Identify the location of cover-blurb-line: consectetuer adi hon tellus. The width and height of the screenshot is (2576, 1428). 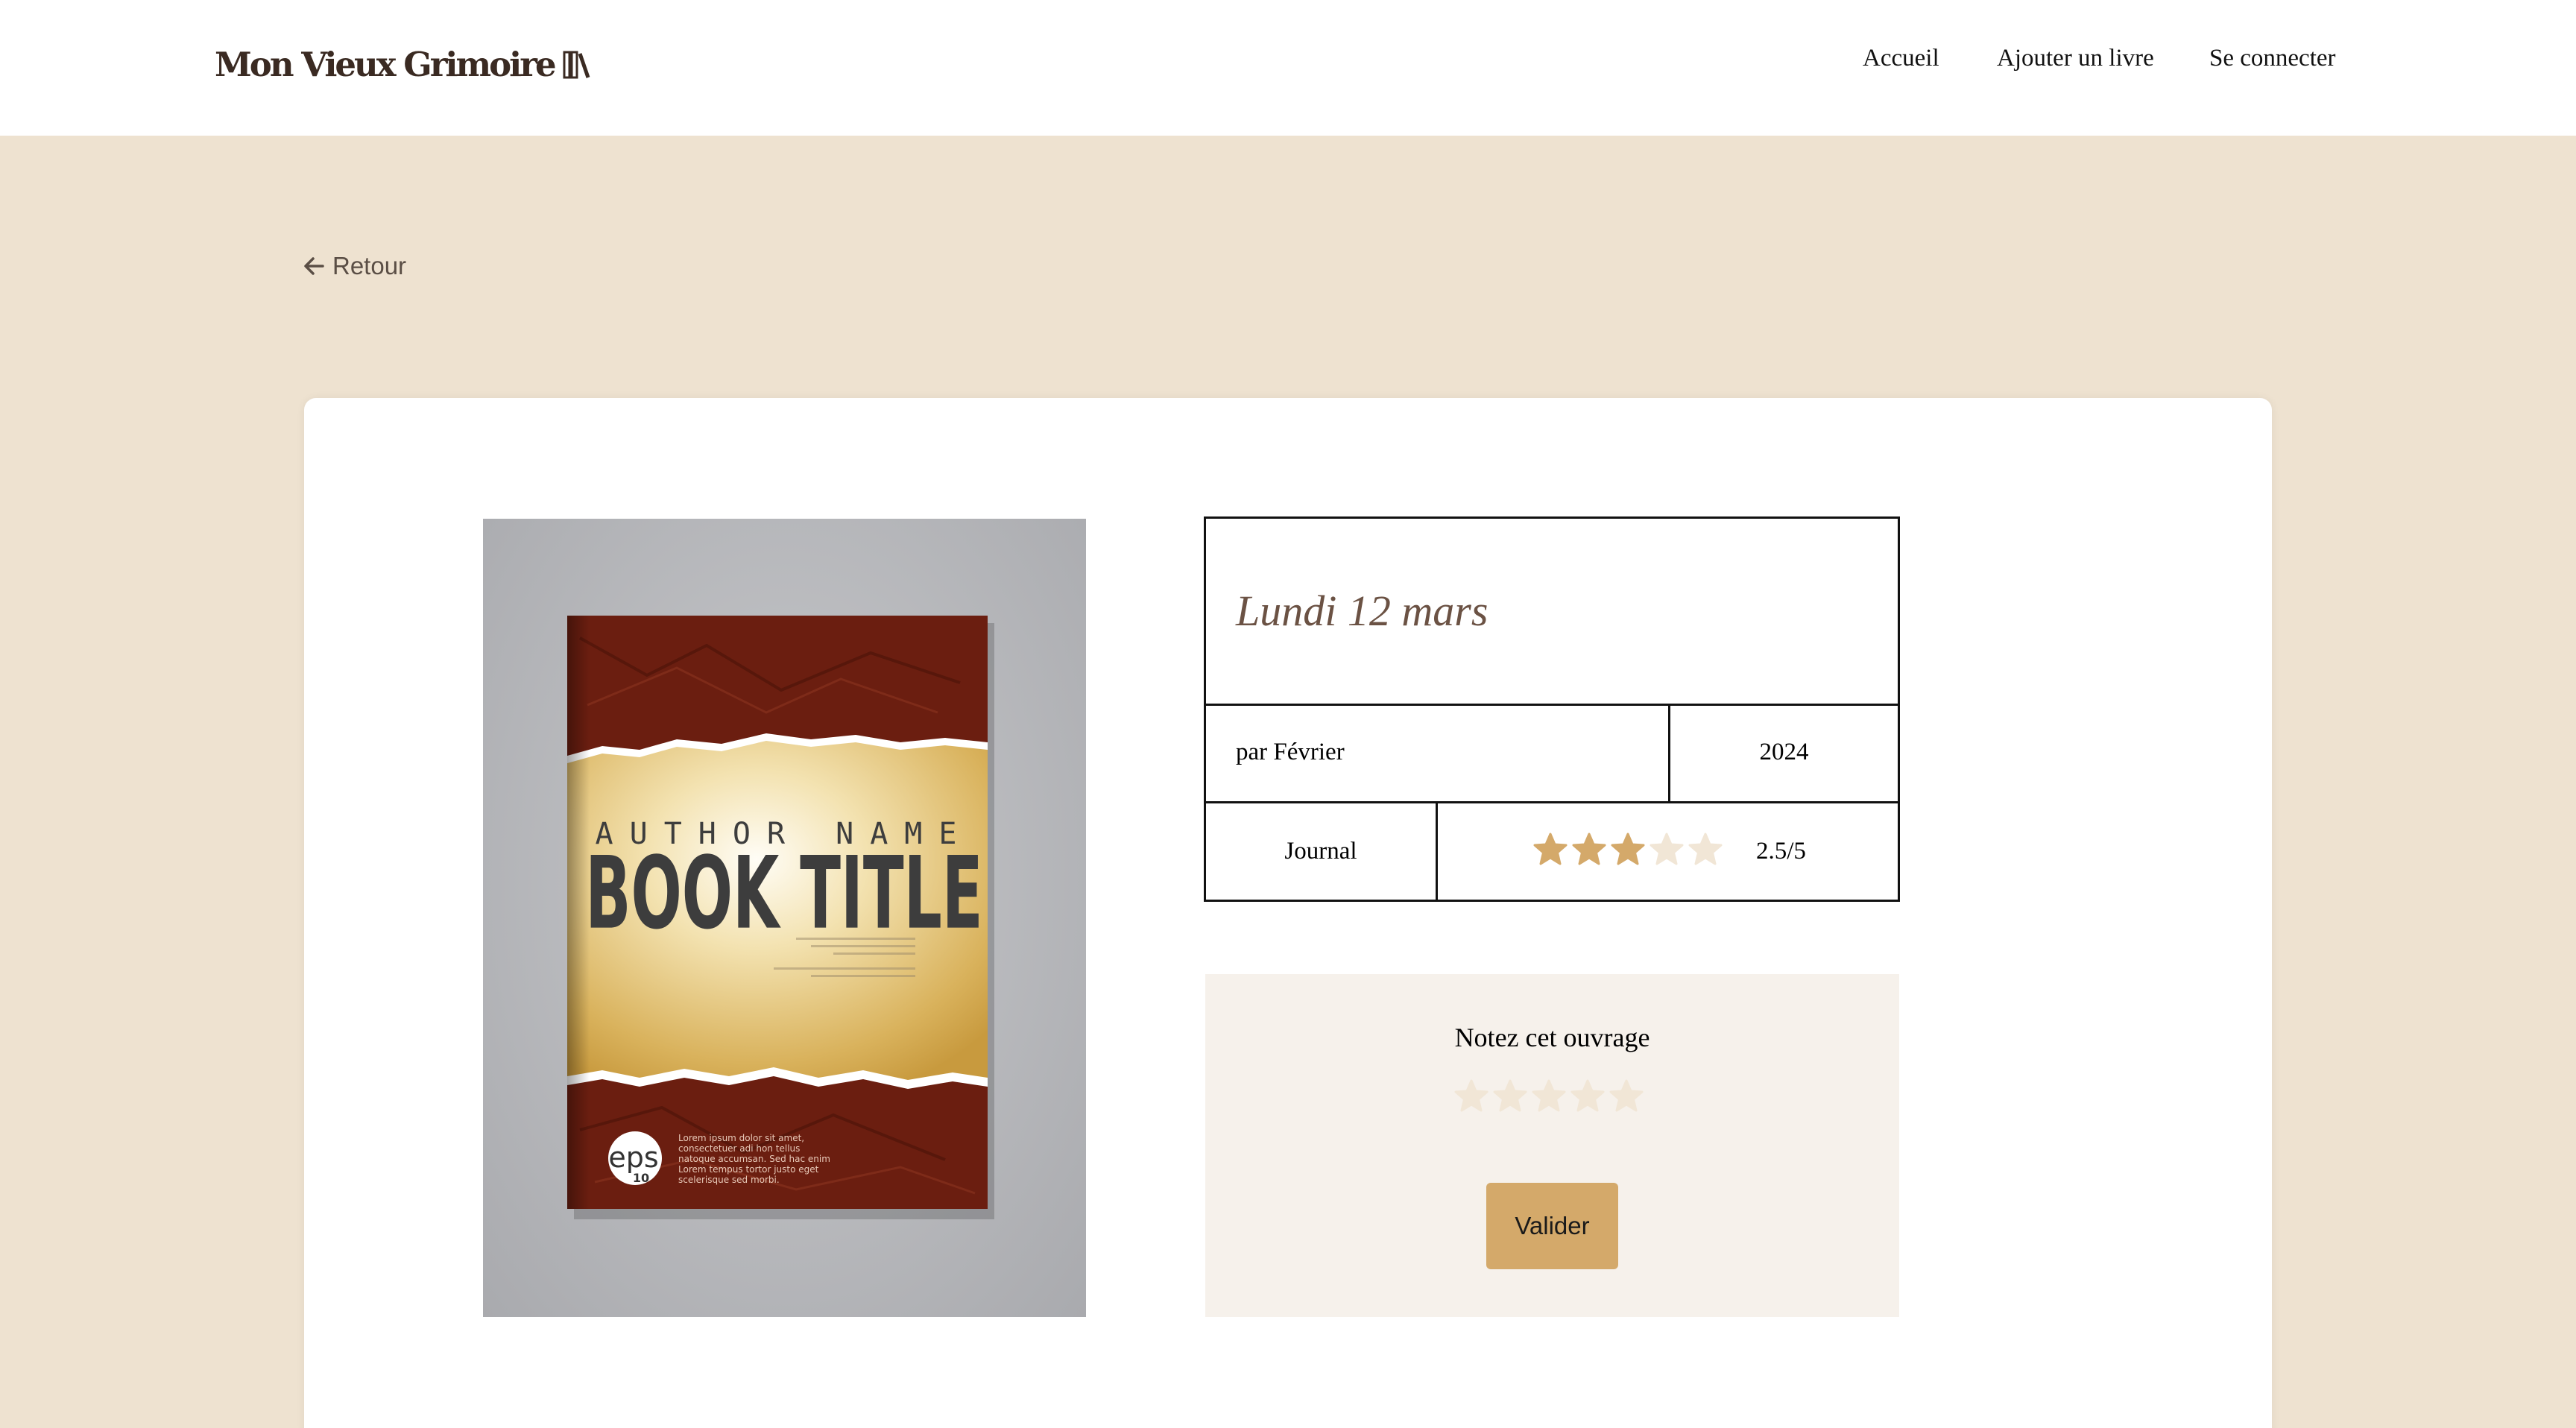
(739, 1148).